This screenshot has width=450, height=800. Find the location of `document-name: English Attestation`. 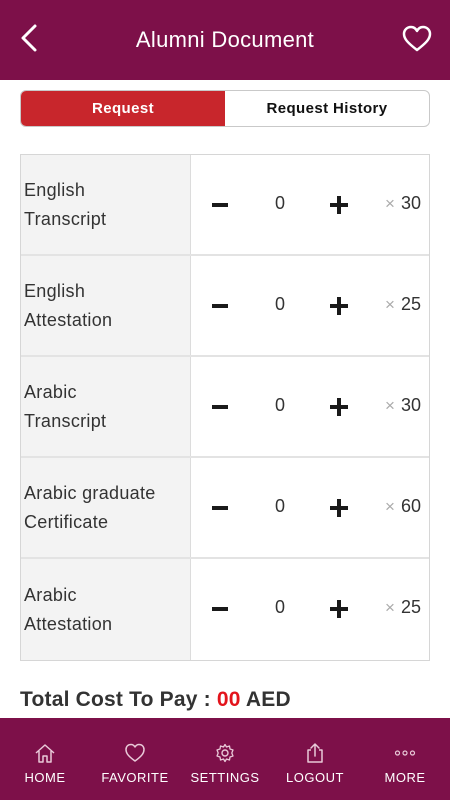

document-name: English Attestation is located at coordinates (106, 305).